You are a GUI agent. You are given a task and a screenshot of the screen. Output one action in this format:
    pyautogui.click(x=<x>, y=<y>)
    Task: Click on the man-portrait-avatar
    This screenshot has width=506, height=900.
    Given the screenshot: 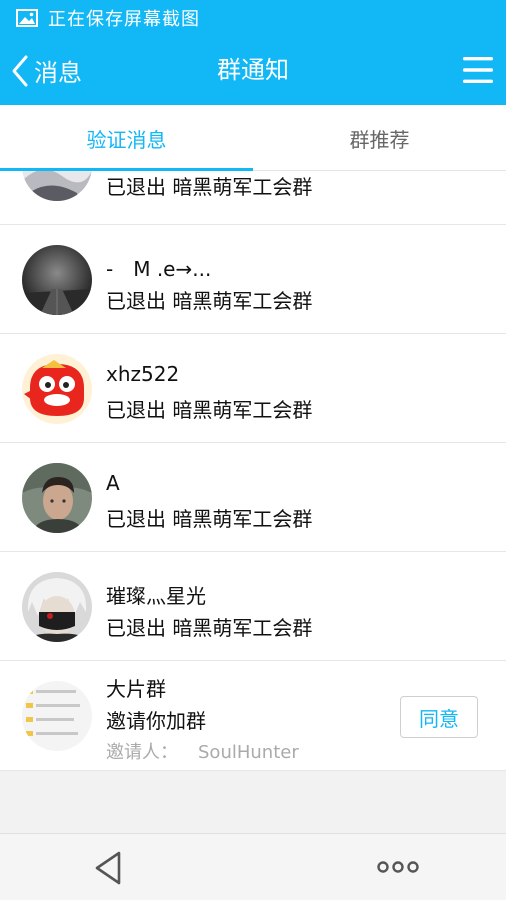 What is the action you would take?
    pyautogui.click(x=57, y=498)
    